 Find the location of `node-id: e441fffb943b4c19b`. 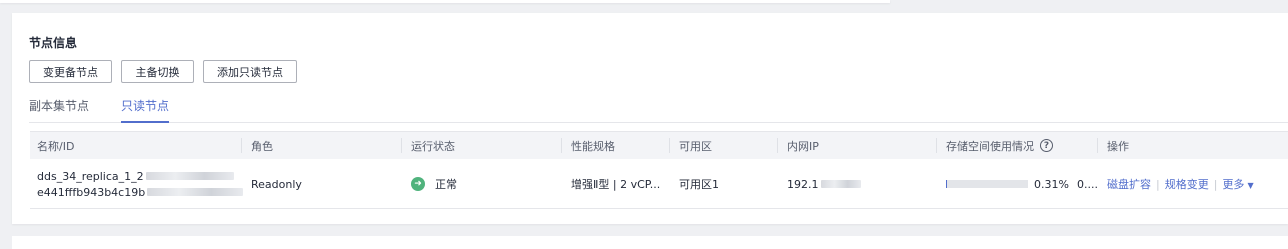

node-id: e441fffb943b4c19b is located at coordinates (140, 192).